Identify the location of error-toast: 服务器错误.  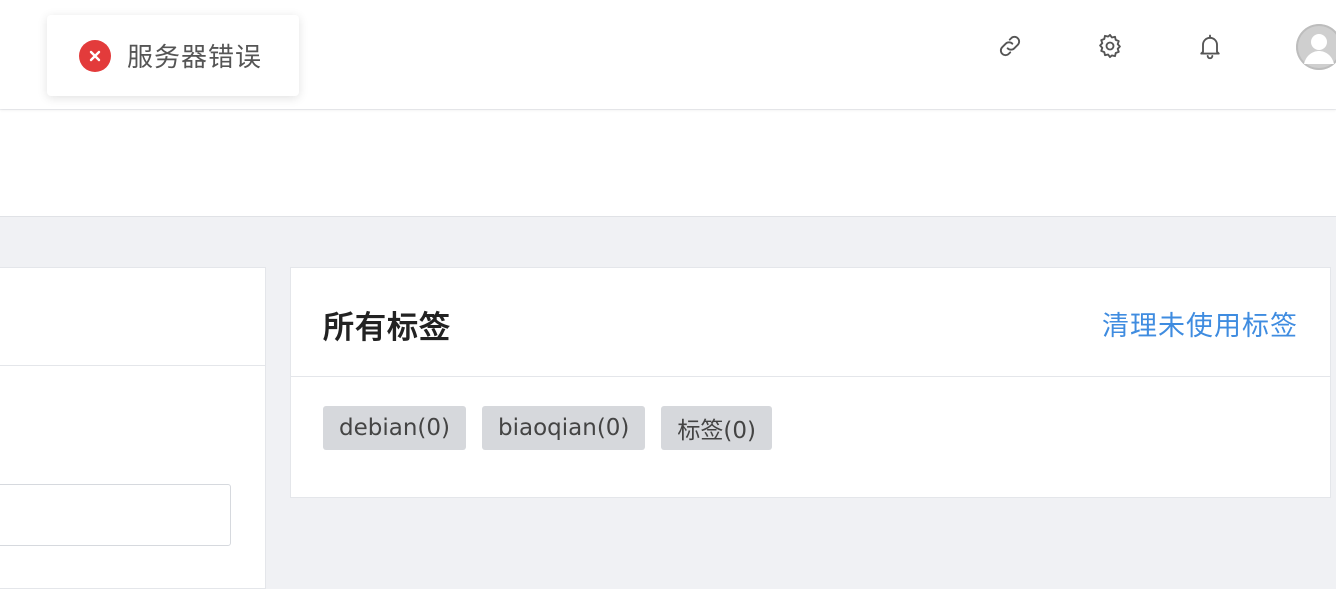
(173, 55).